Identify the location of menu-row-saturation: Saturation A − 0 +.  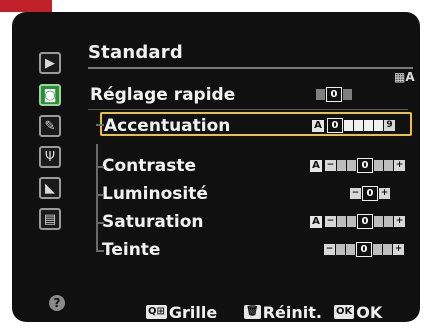
(256, 222).